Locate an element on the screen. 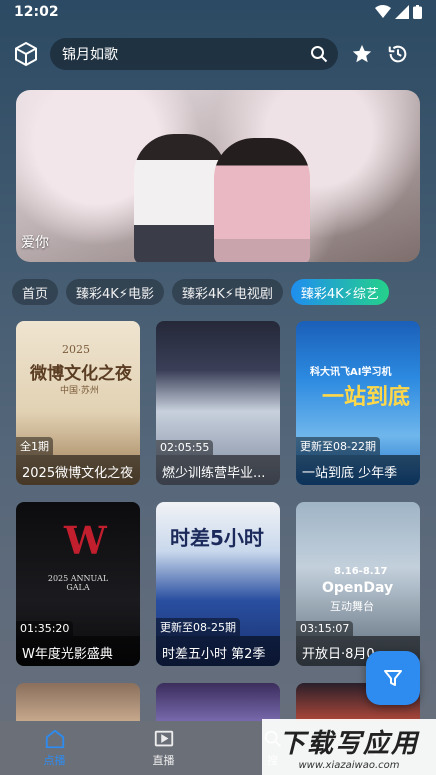  search-icon is located at coordinates (319, 54).